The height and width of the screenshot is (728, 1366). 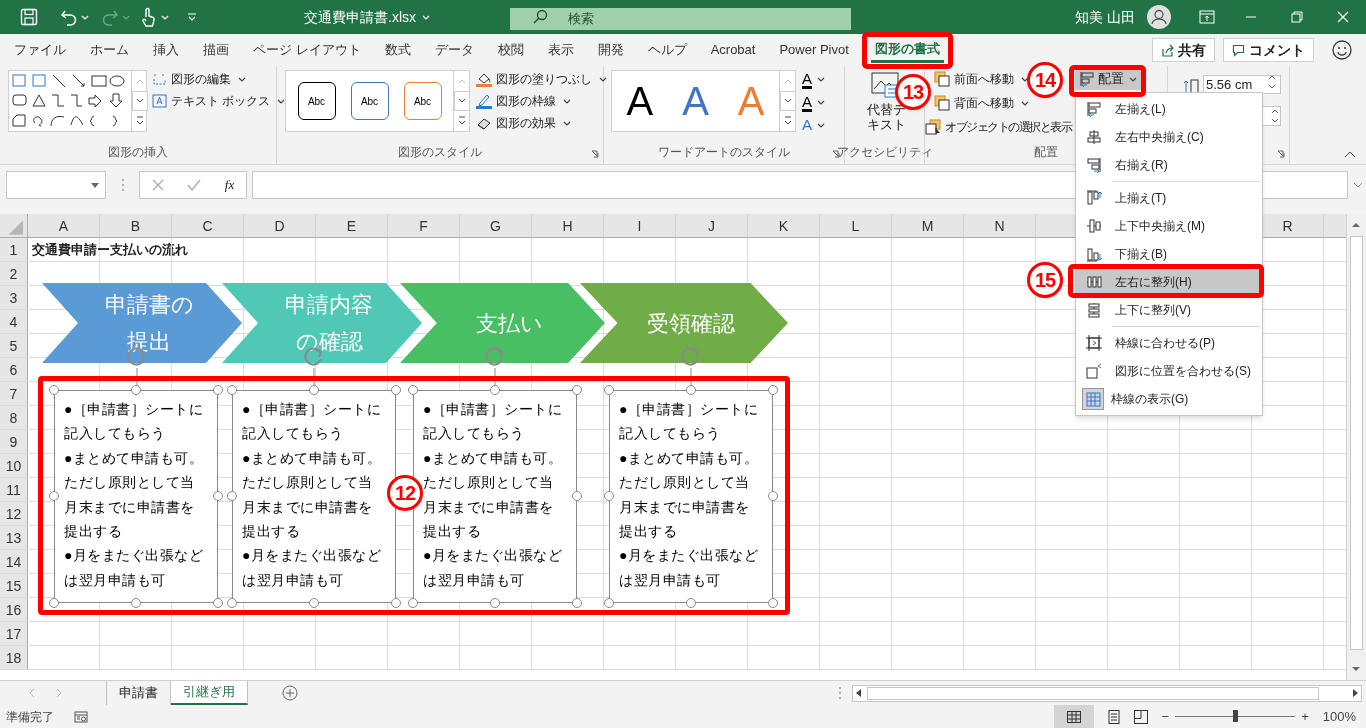 I want to click on row-header: 8, so click(x=14, y=417).